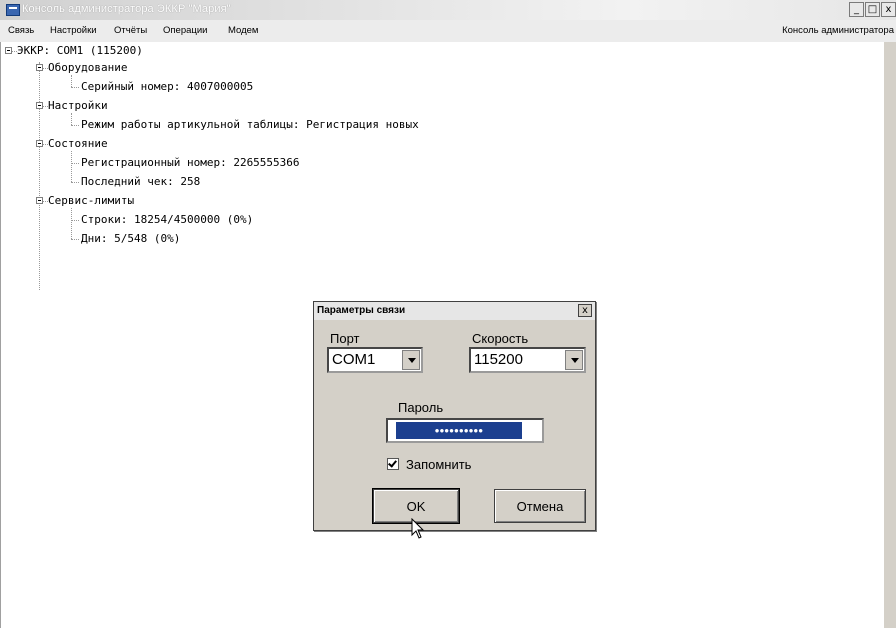 Image resolution: width=896 pixels, height=628 pixels. What do you see at coordinates (361, 310) in the screenshot?
I see `dialog-title: Параметры связи` at bounding box center [361, 310].